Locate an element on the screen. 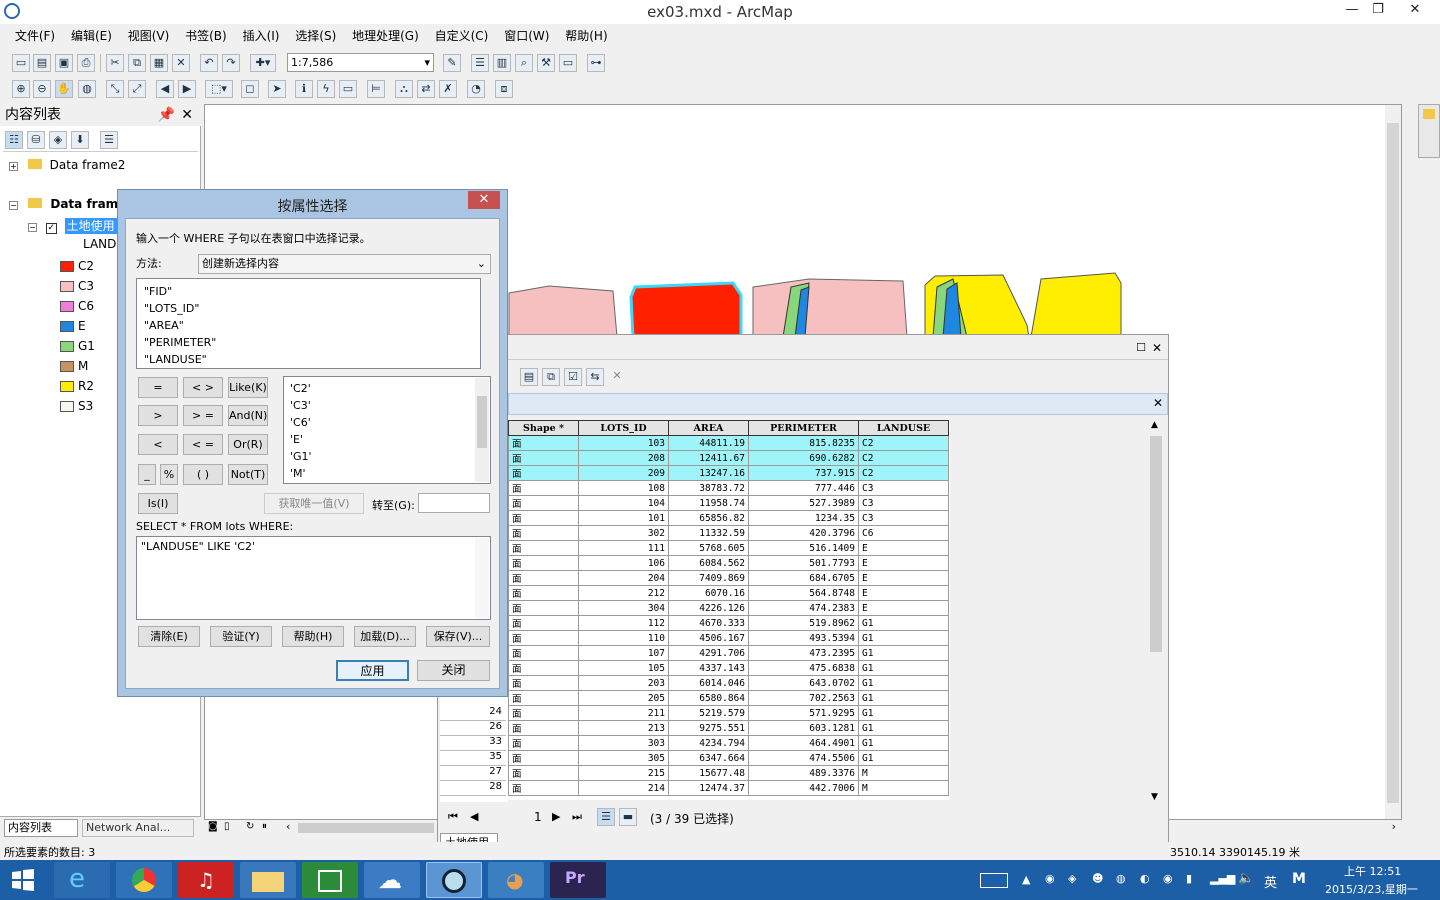 The width and height of the screenshot is (1440, 900). cell-area: 4670.333 is located at coordinates (709, 623).